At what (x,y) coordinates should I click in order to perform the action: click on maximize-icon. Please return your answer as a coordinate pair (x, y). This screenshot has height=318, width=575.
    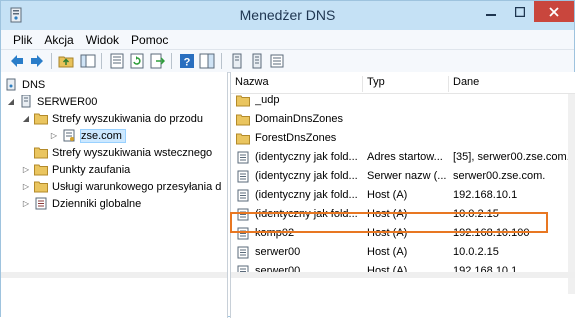
    Looking at the image, I should click on (520, 11).